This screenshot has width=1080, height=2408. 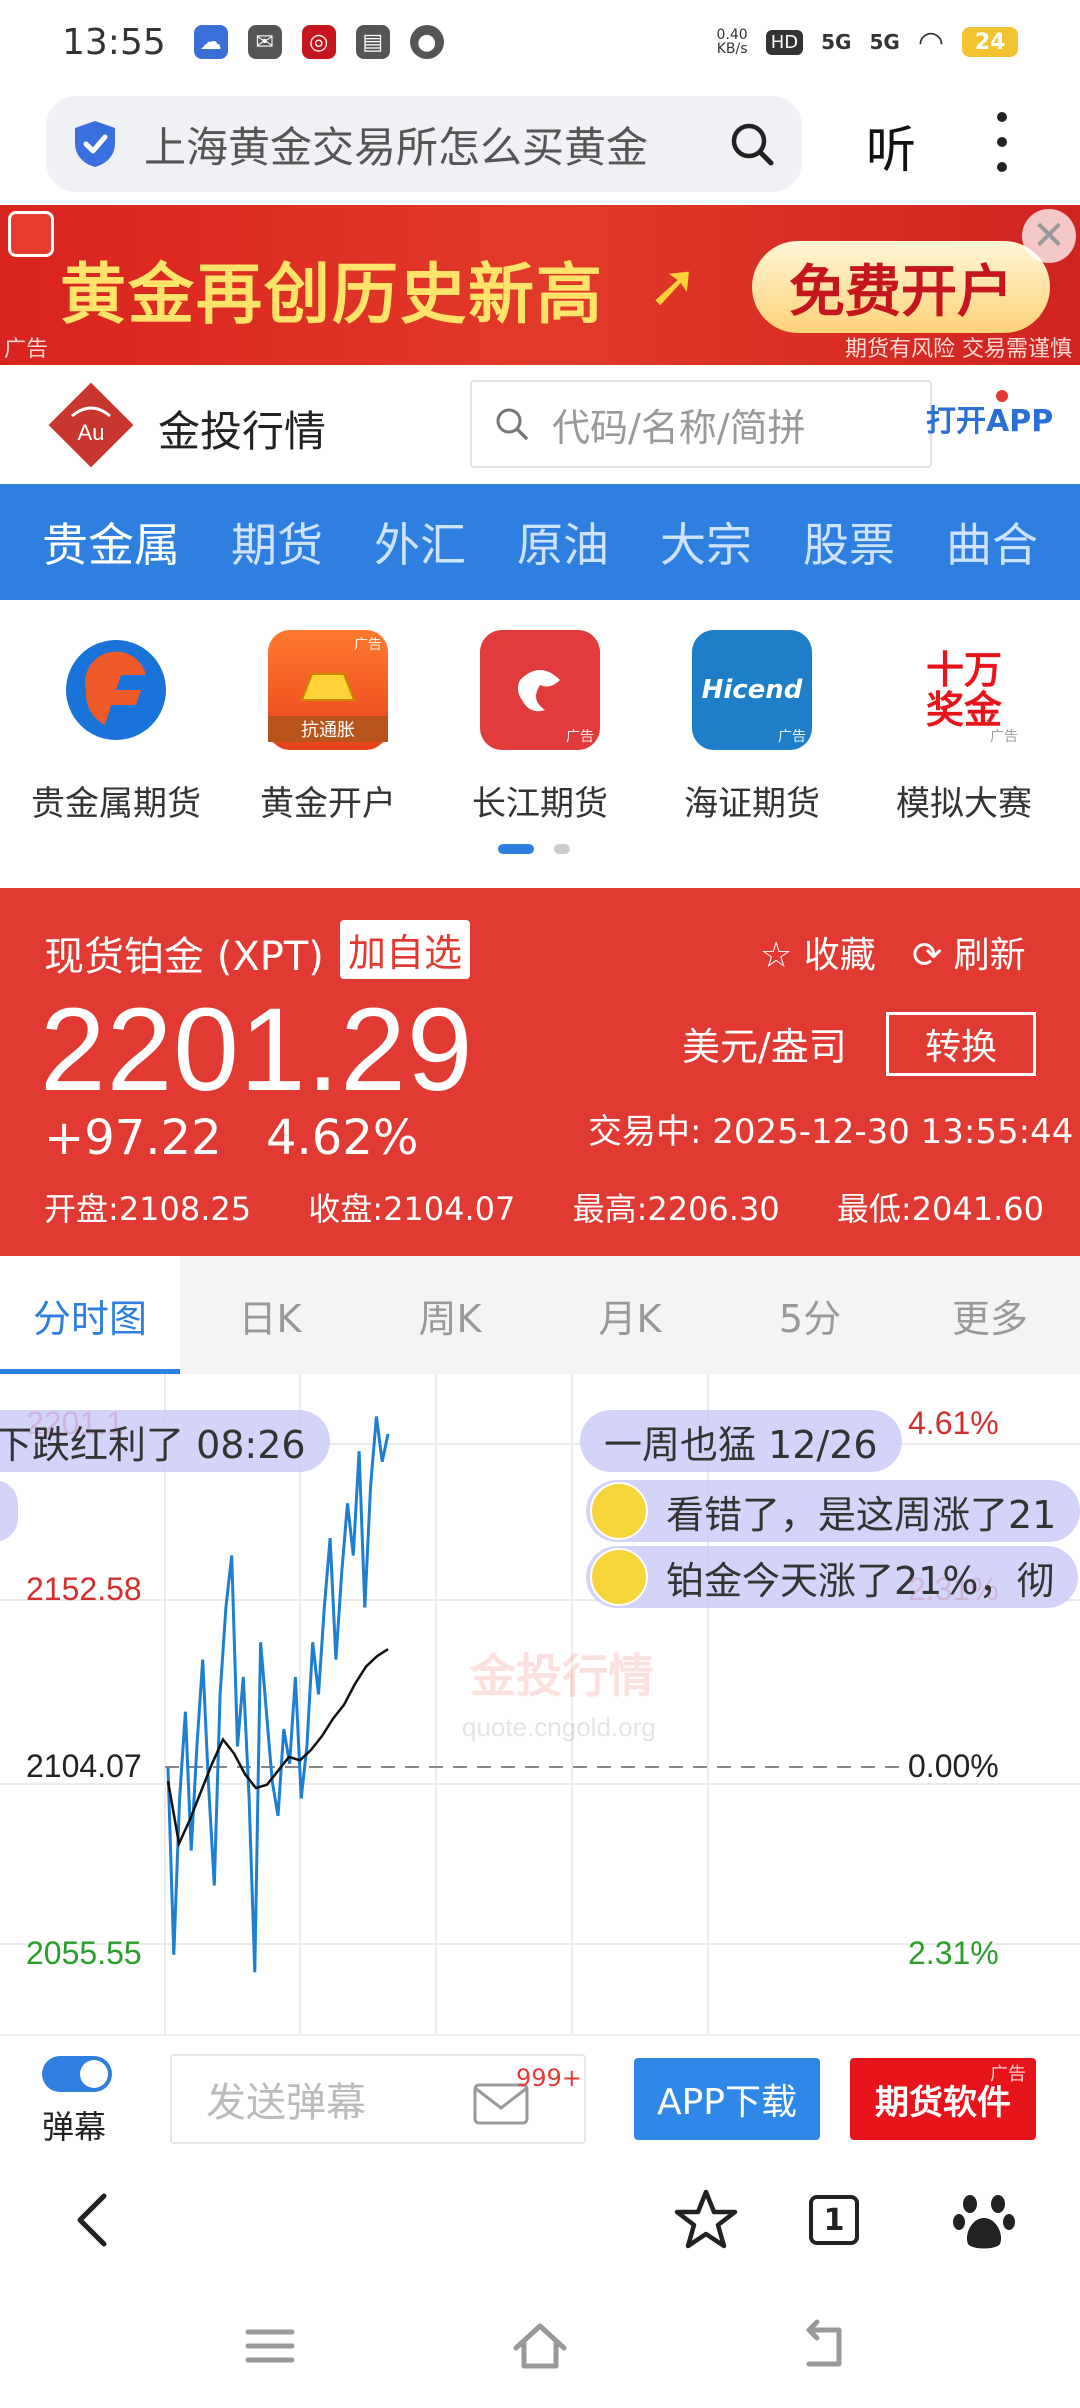 I want to click on danmu-action-bar: 弹幕 发送弹幕 999+ APP下载 期货软件 广告, so click(x=540, y=2094).